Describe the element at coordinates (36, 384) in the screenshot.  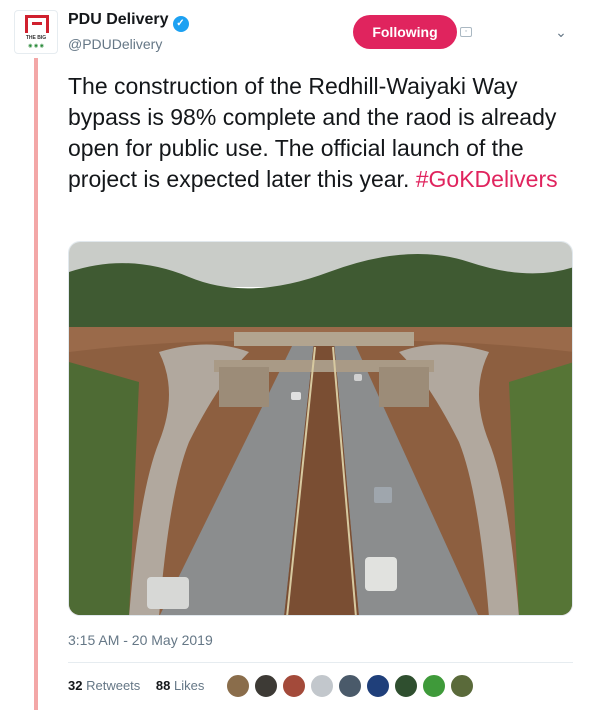
I see `thread-line` at that location.